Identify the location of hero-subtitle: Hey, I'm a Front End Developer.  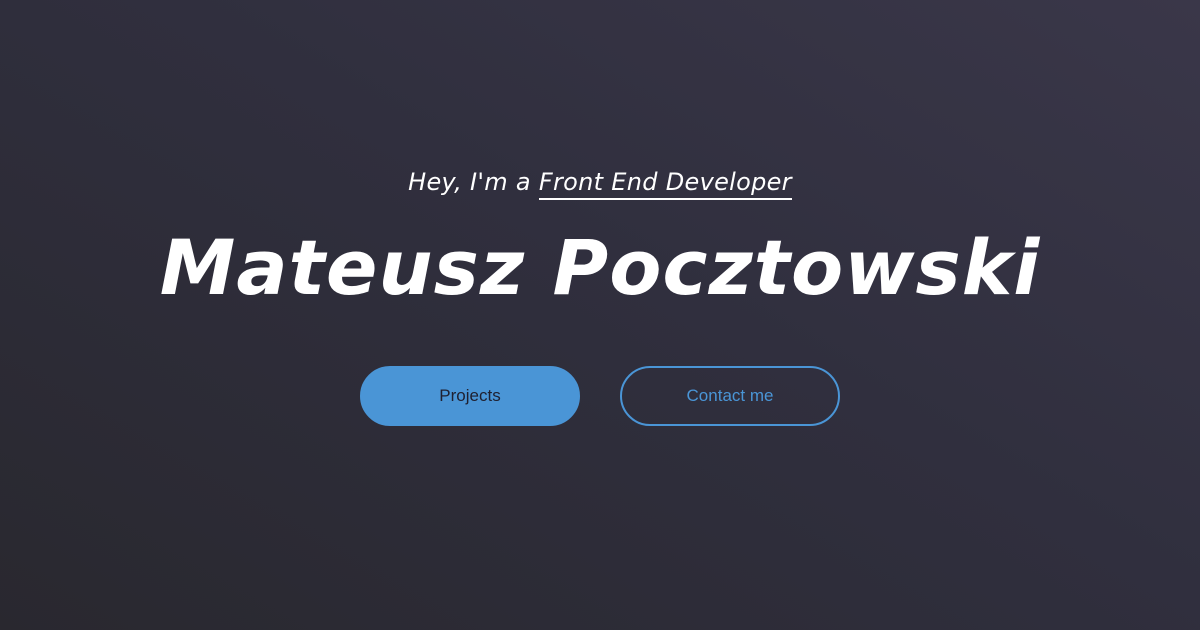
(600, 182).